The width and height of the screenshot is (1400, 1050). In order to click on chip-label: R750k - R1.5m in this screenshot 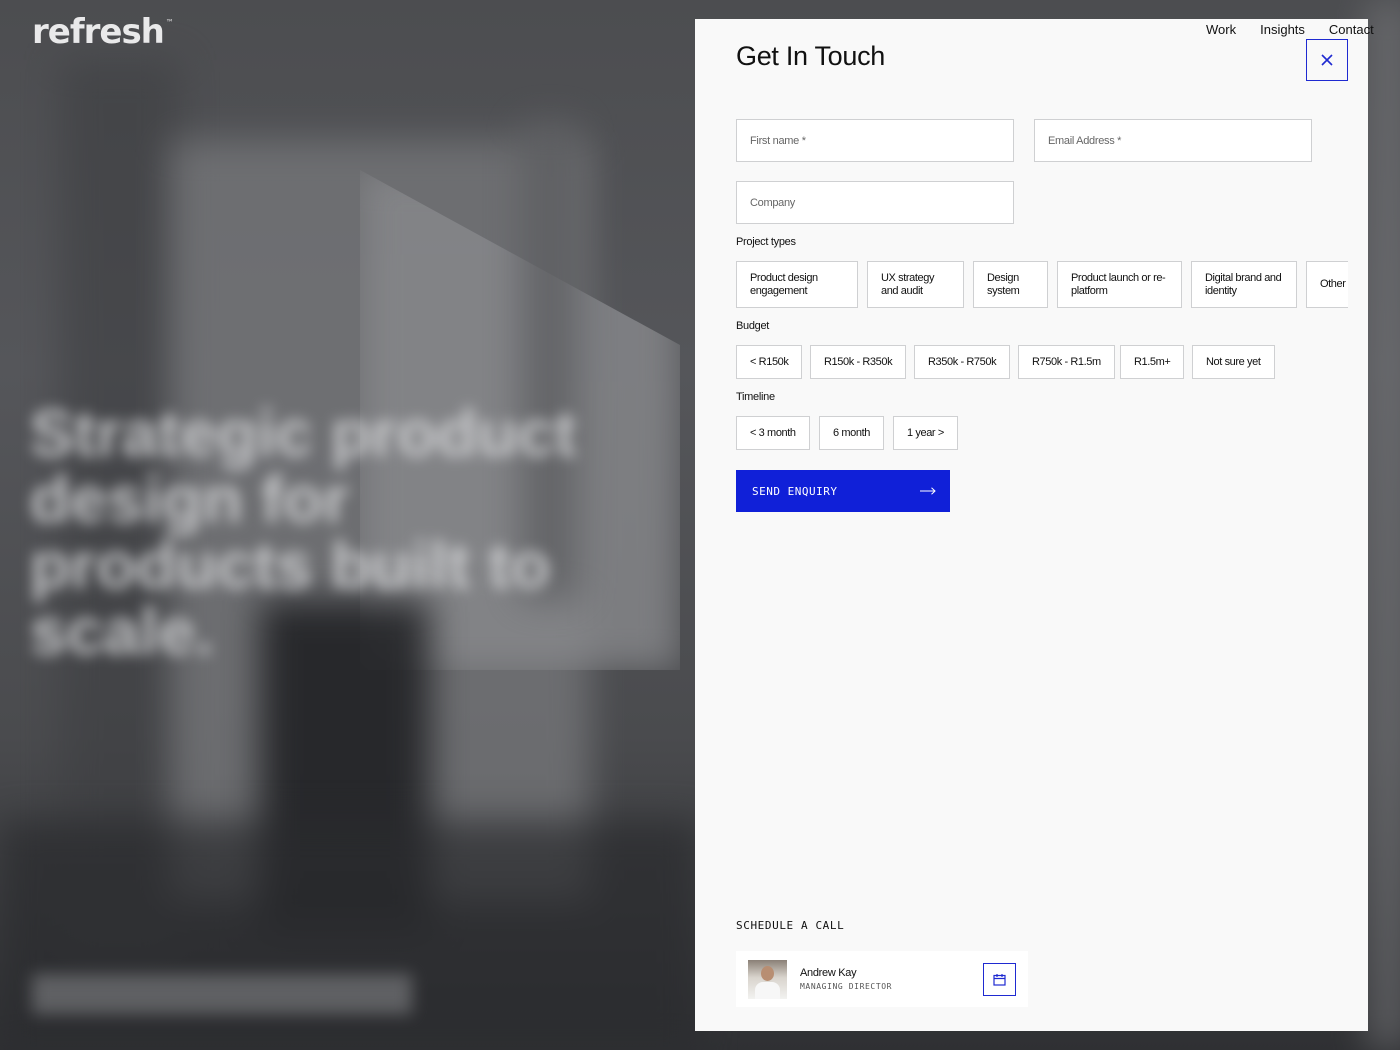, I will do `click(1066, 361)`.